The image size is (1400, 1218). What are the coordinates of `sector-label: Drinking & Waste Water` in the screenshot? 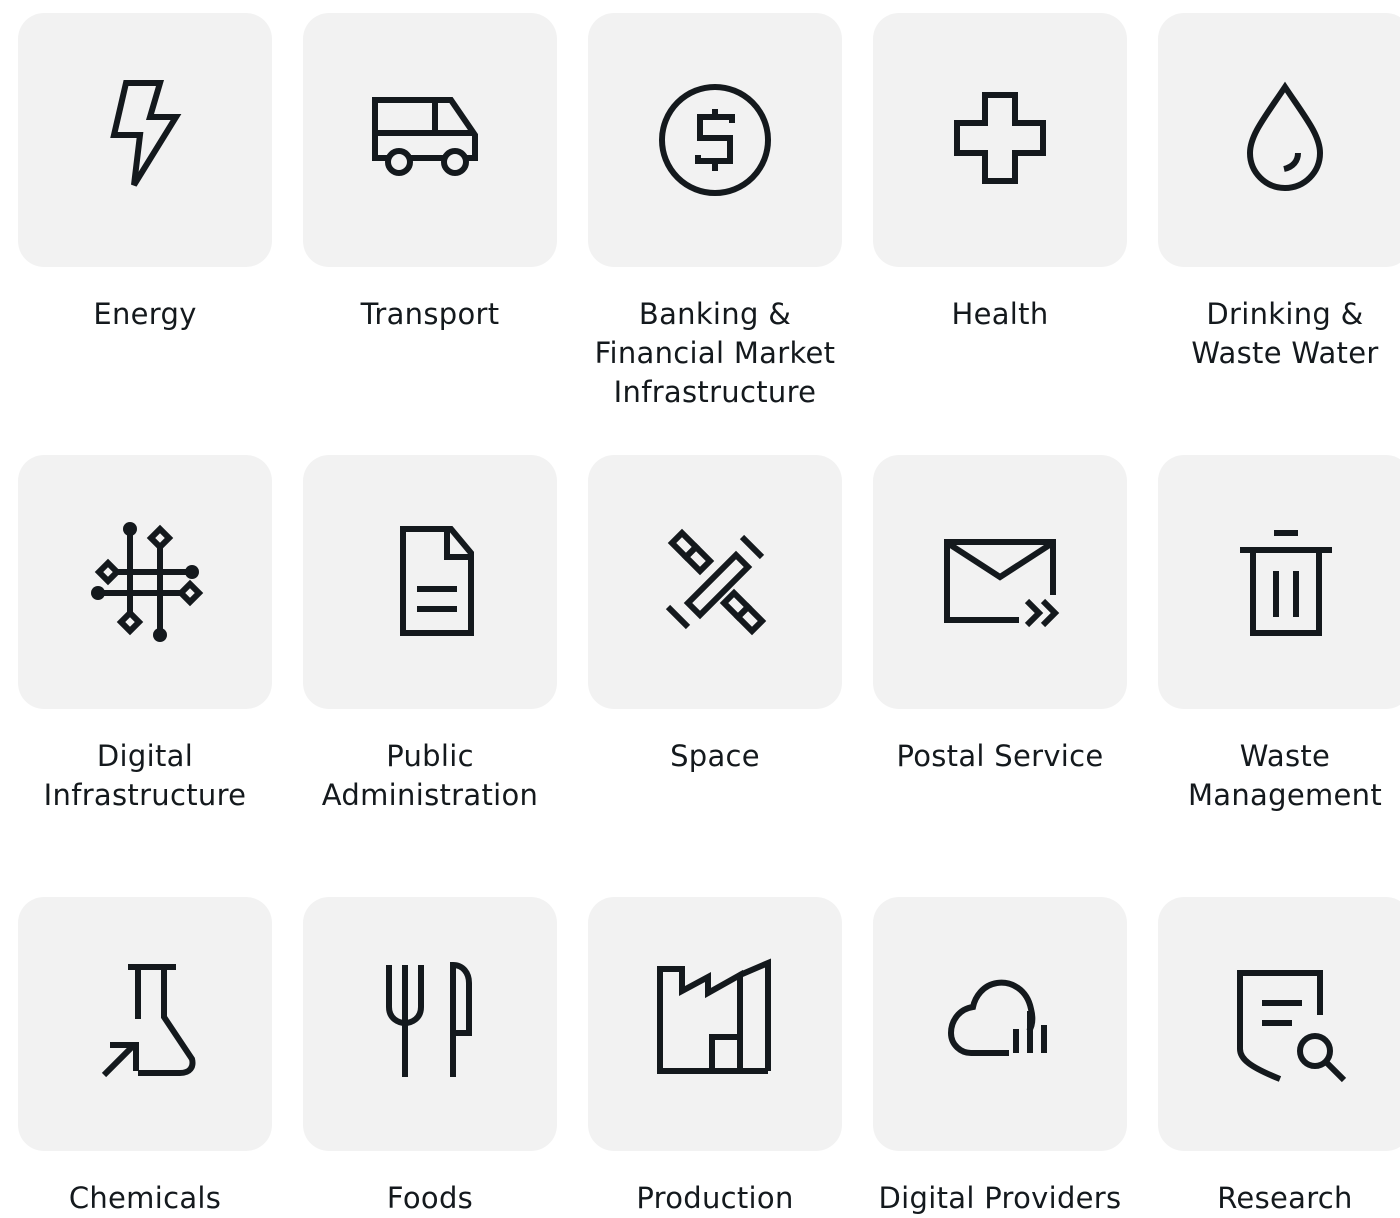 It's located at (1285, 333).